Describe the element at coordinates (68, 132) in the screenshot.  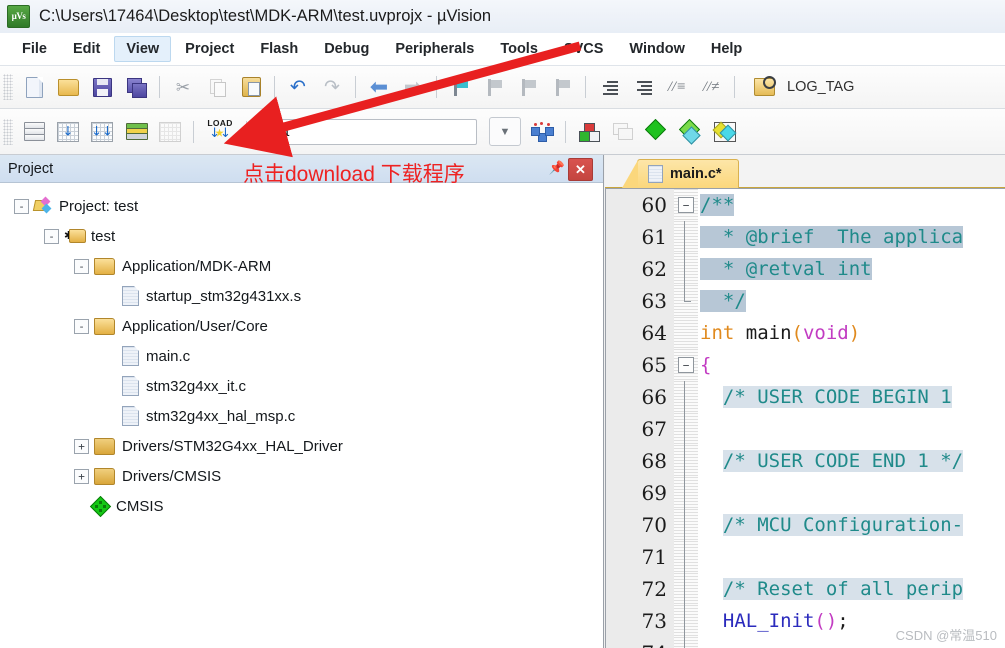
I see `build-icon: ↓` at that location.